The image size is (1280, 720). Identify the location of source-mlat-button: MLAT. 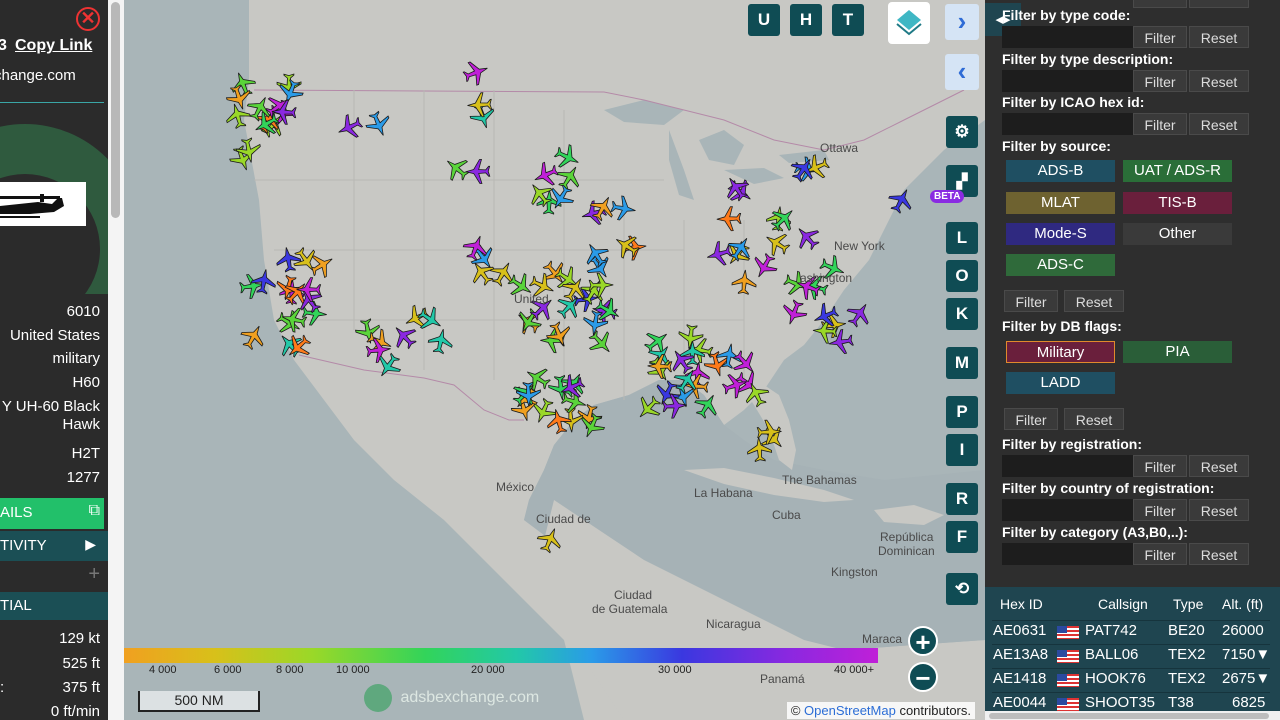
(1060, 203).